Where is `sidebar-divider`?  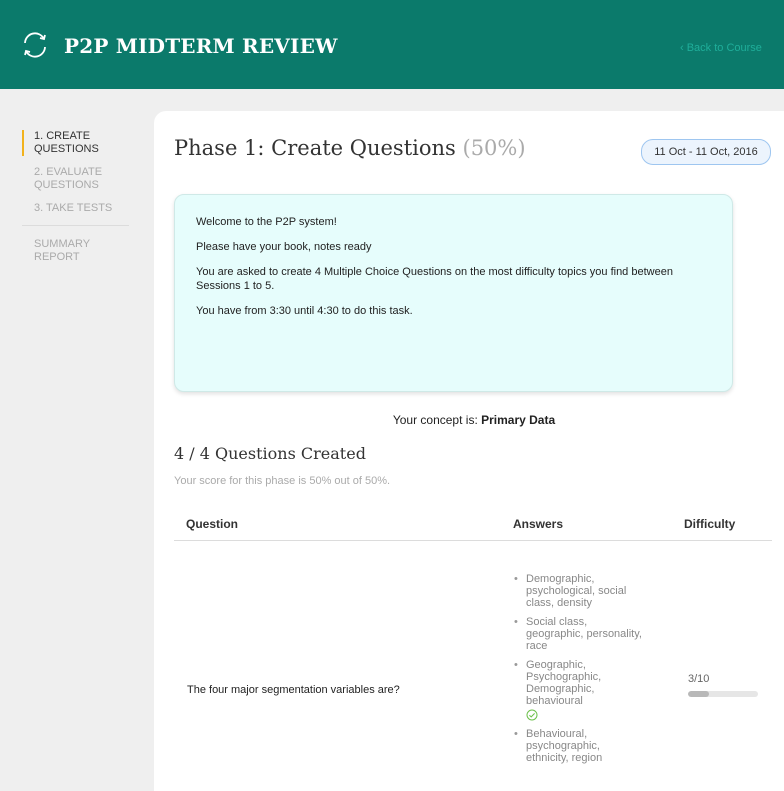 sidebar-divider is located at coordinates (75, 225).